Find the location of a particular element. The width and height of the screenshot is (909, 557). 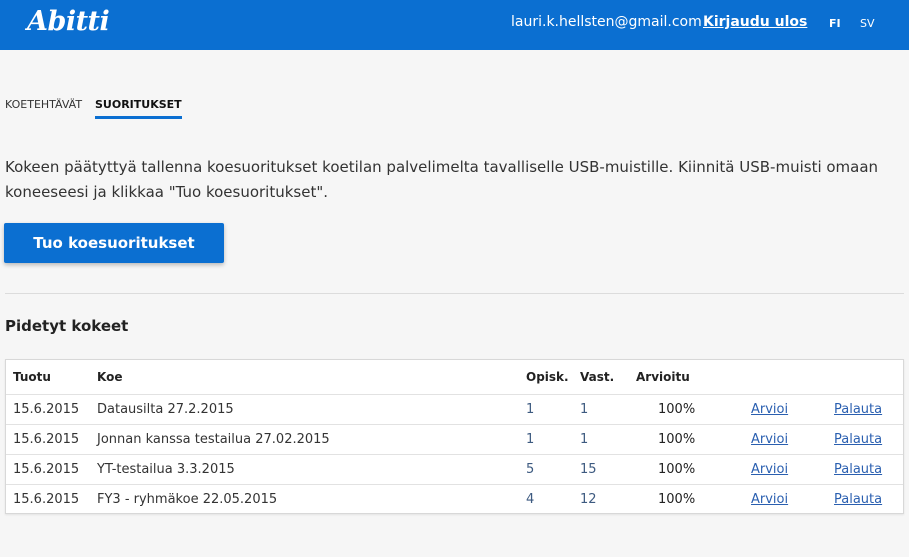

divider is located at coordinates (454, 293).